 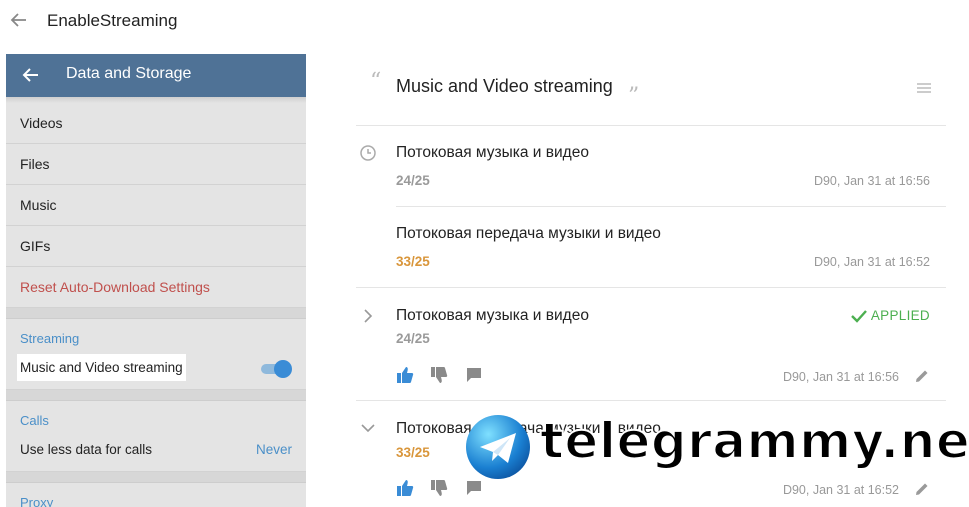 I want to click on chevron-right-icon, so click(x=368, y=316).